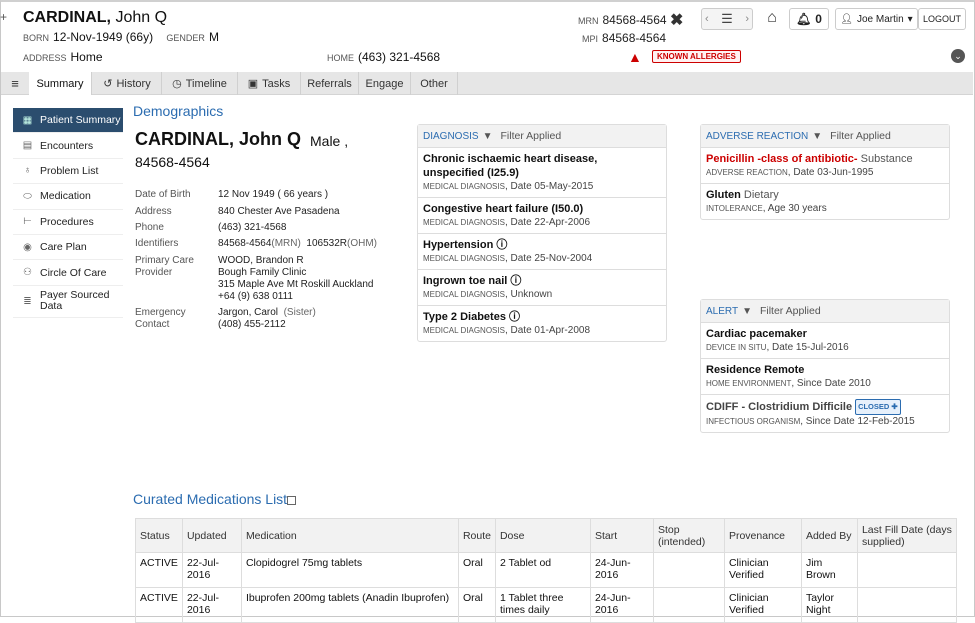 Image resolution: width=975 pixels, height=623 pixels. What do you see at coordinates (68, 172) in the screenshot?
I see `sidebar-item-problem-list: ♁ Problem List` at bounding box center [68, 172].